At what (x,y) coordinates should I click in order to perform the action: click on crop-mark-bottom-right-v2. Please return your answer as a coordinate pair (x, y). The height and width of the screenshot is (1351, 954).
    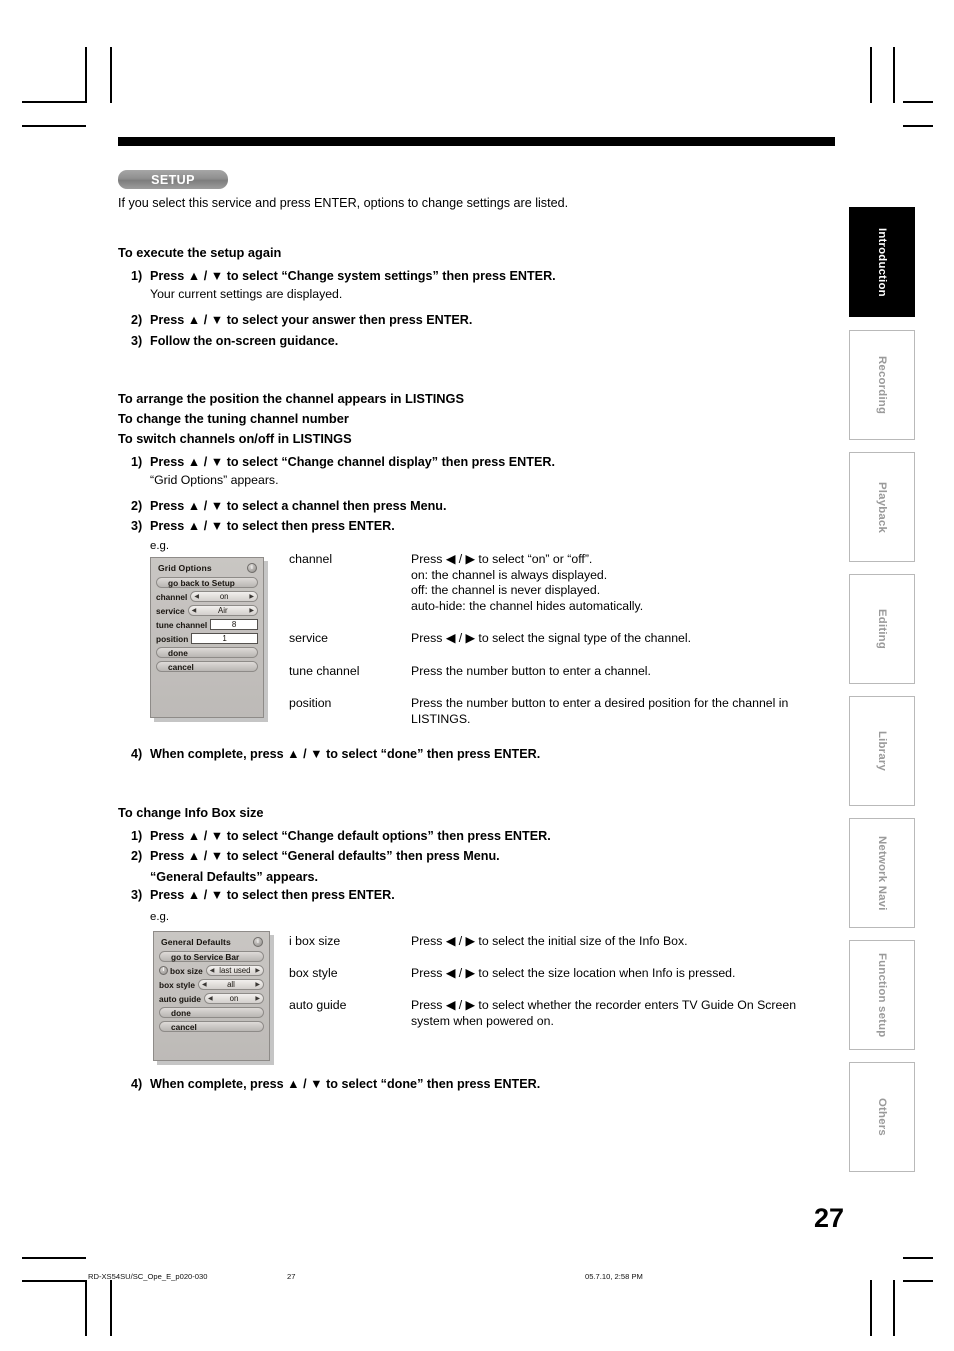
    Looking at the image, I should click on (871, 1308).